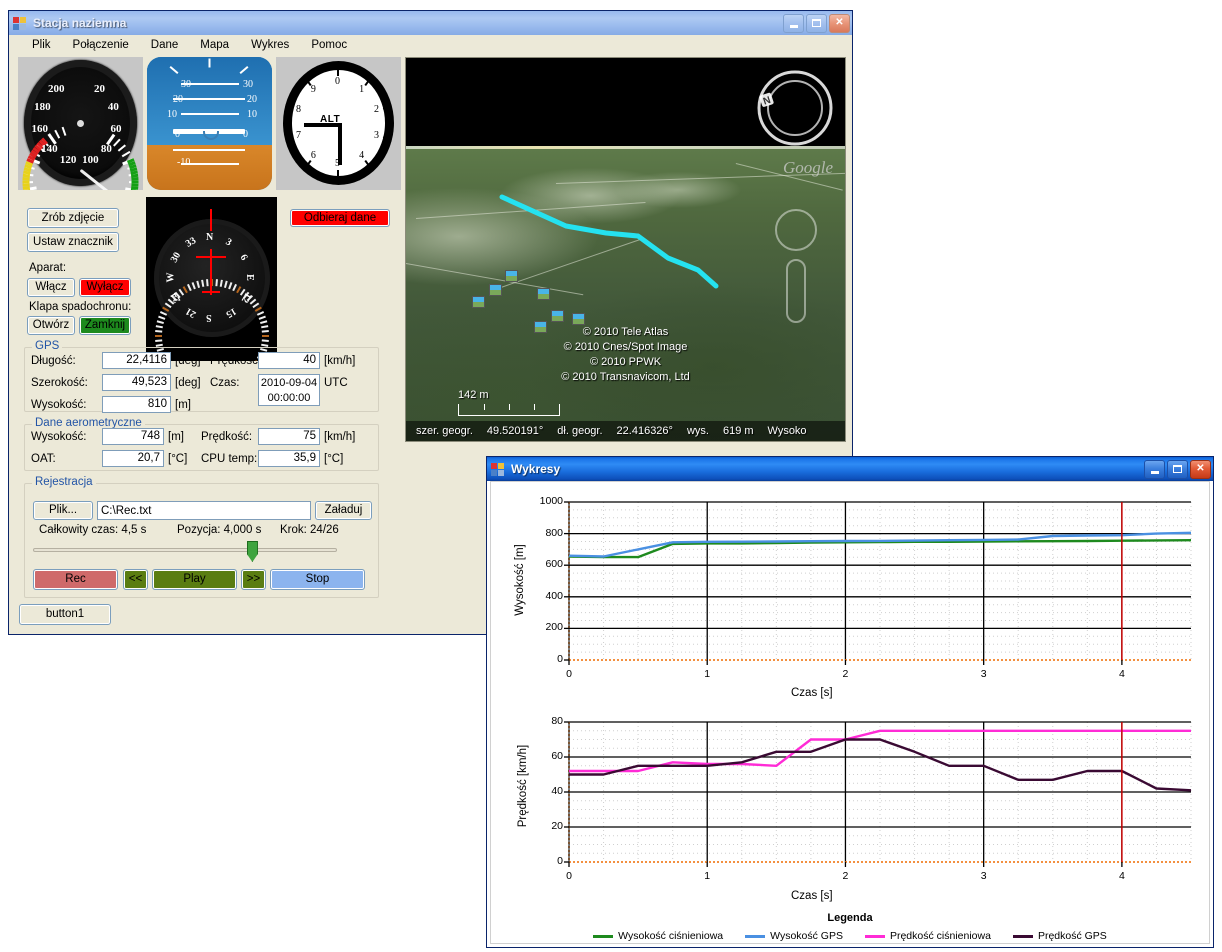 This screenshot has height=952, width=1222. What do you see at coordinates (49, 148) in the screenshot?
I see `airspeed-tick-label: 140` at bounding box center [49, 148].